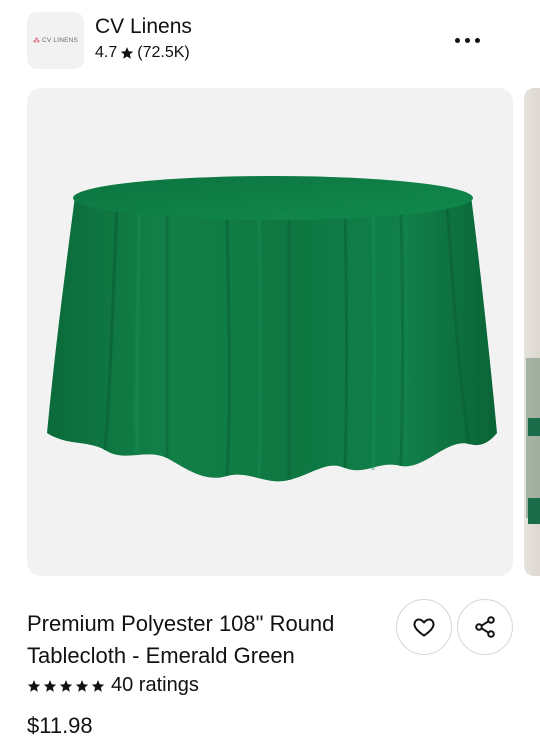 The width and height of the screenshot is (540, 741). Describe the element at coordinates (60, 725) in the screenshot. I see `product-price: $11.98` at that location.